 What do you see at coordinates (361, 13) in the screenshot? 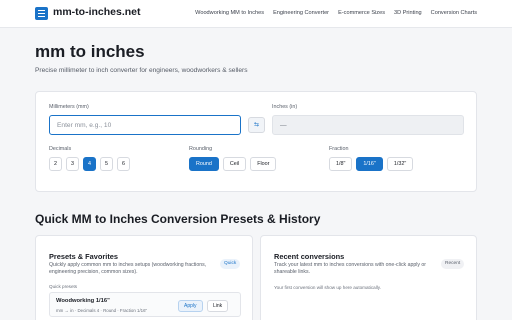
I see `nav-link-ecommerce: E-commerce Sizes` at bounding box center [361, 13].